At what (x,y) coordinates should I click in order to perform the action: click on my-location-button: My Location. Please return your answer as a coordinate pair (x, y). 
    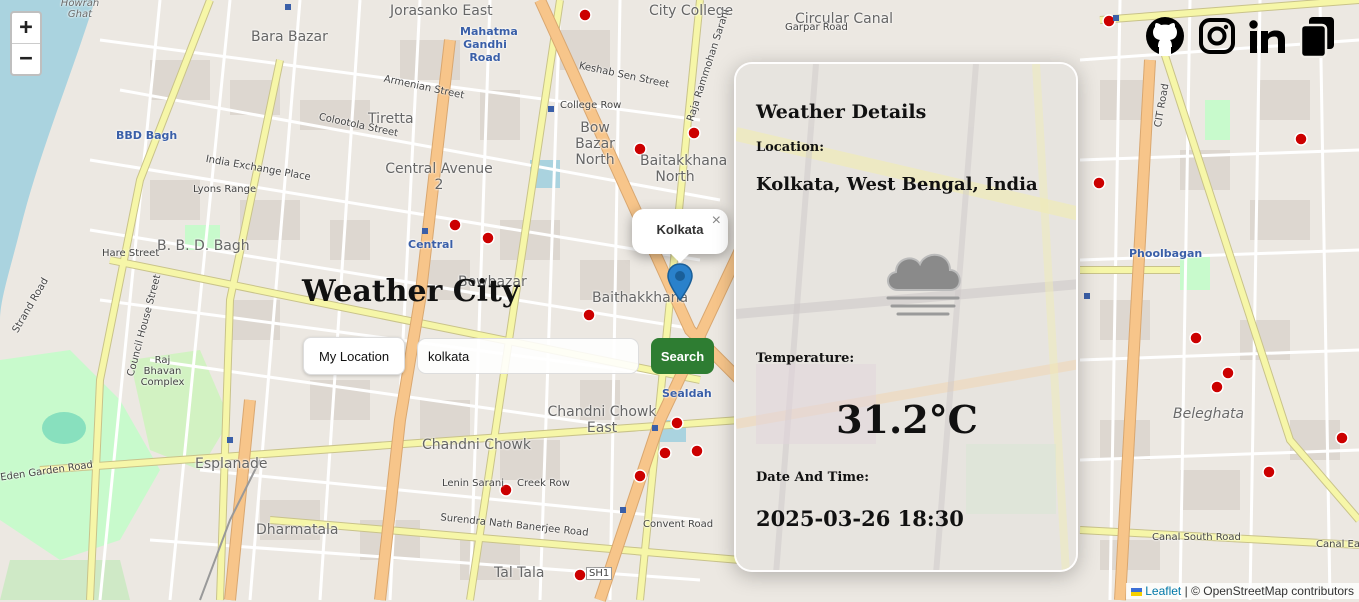
    Looking at the image, I should click on (354, 356).